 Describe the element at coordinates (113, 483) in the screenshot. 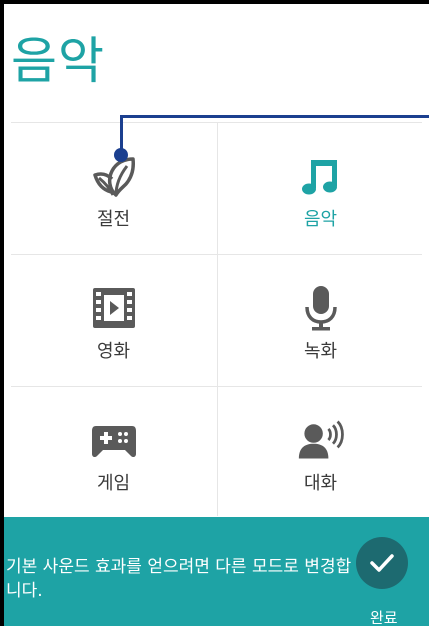

I see `mode-label: 게임` at that location.